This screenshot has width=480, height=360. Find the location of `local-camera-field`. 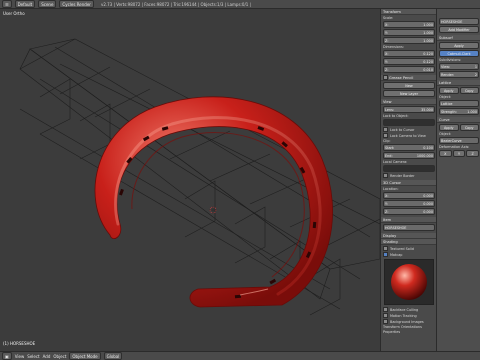

local-camera-field is located at coordinates (409, 168).